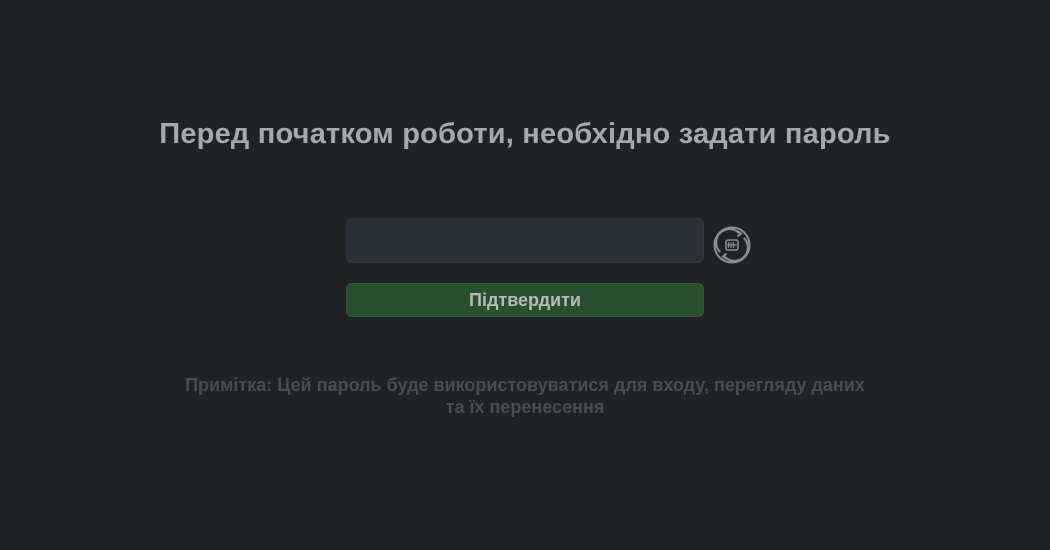  I want to click on confirm-button: Підтвердити, so click(525, 300).